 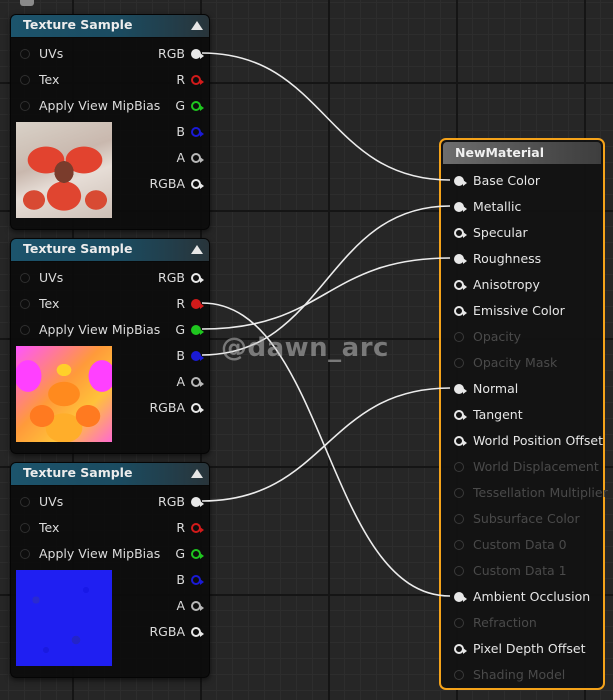 I want to click on material-input-refraction: Refraction, so click(x=521, y=623).